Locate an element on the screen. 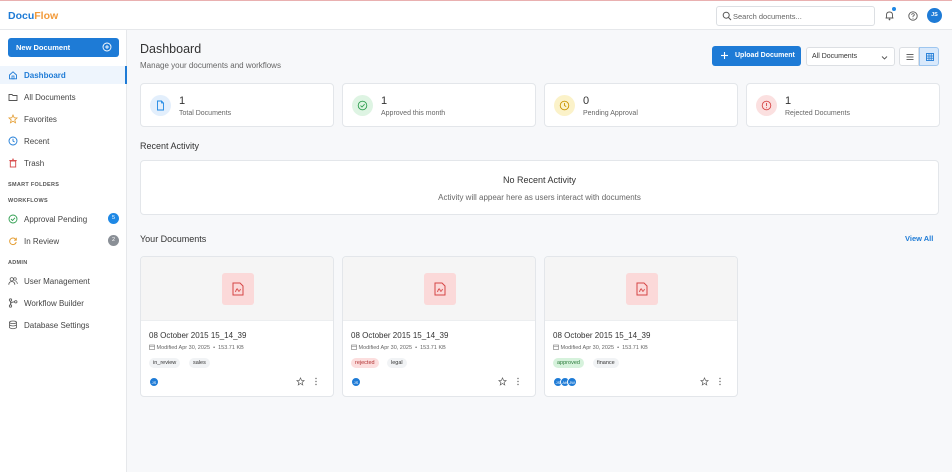 Image resolution: width=952 pixels, height=472 pixels. sidebar-item-label: User Management is located at coordinates (57, 281).